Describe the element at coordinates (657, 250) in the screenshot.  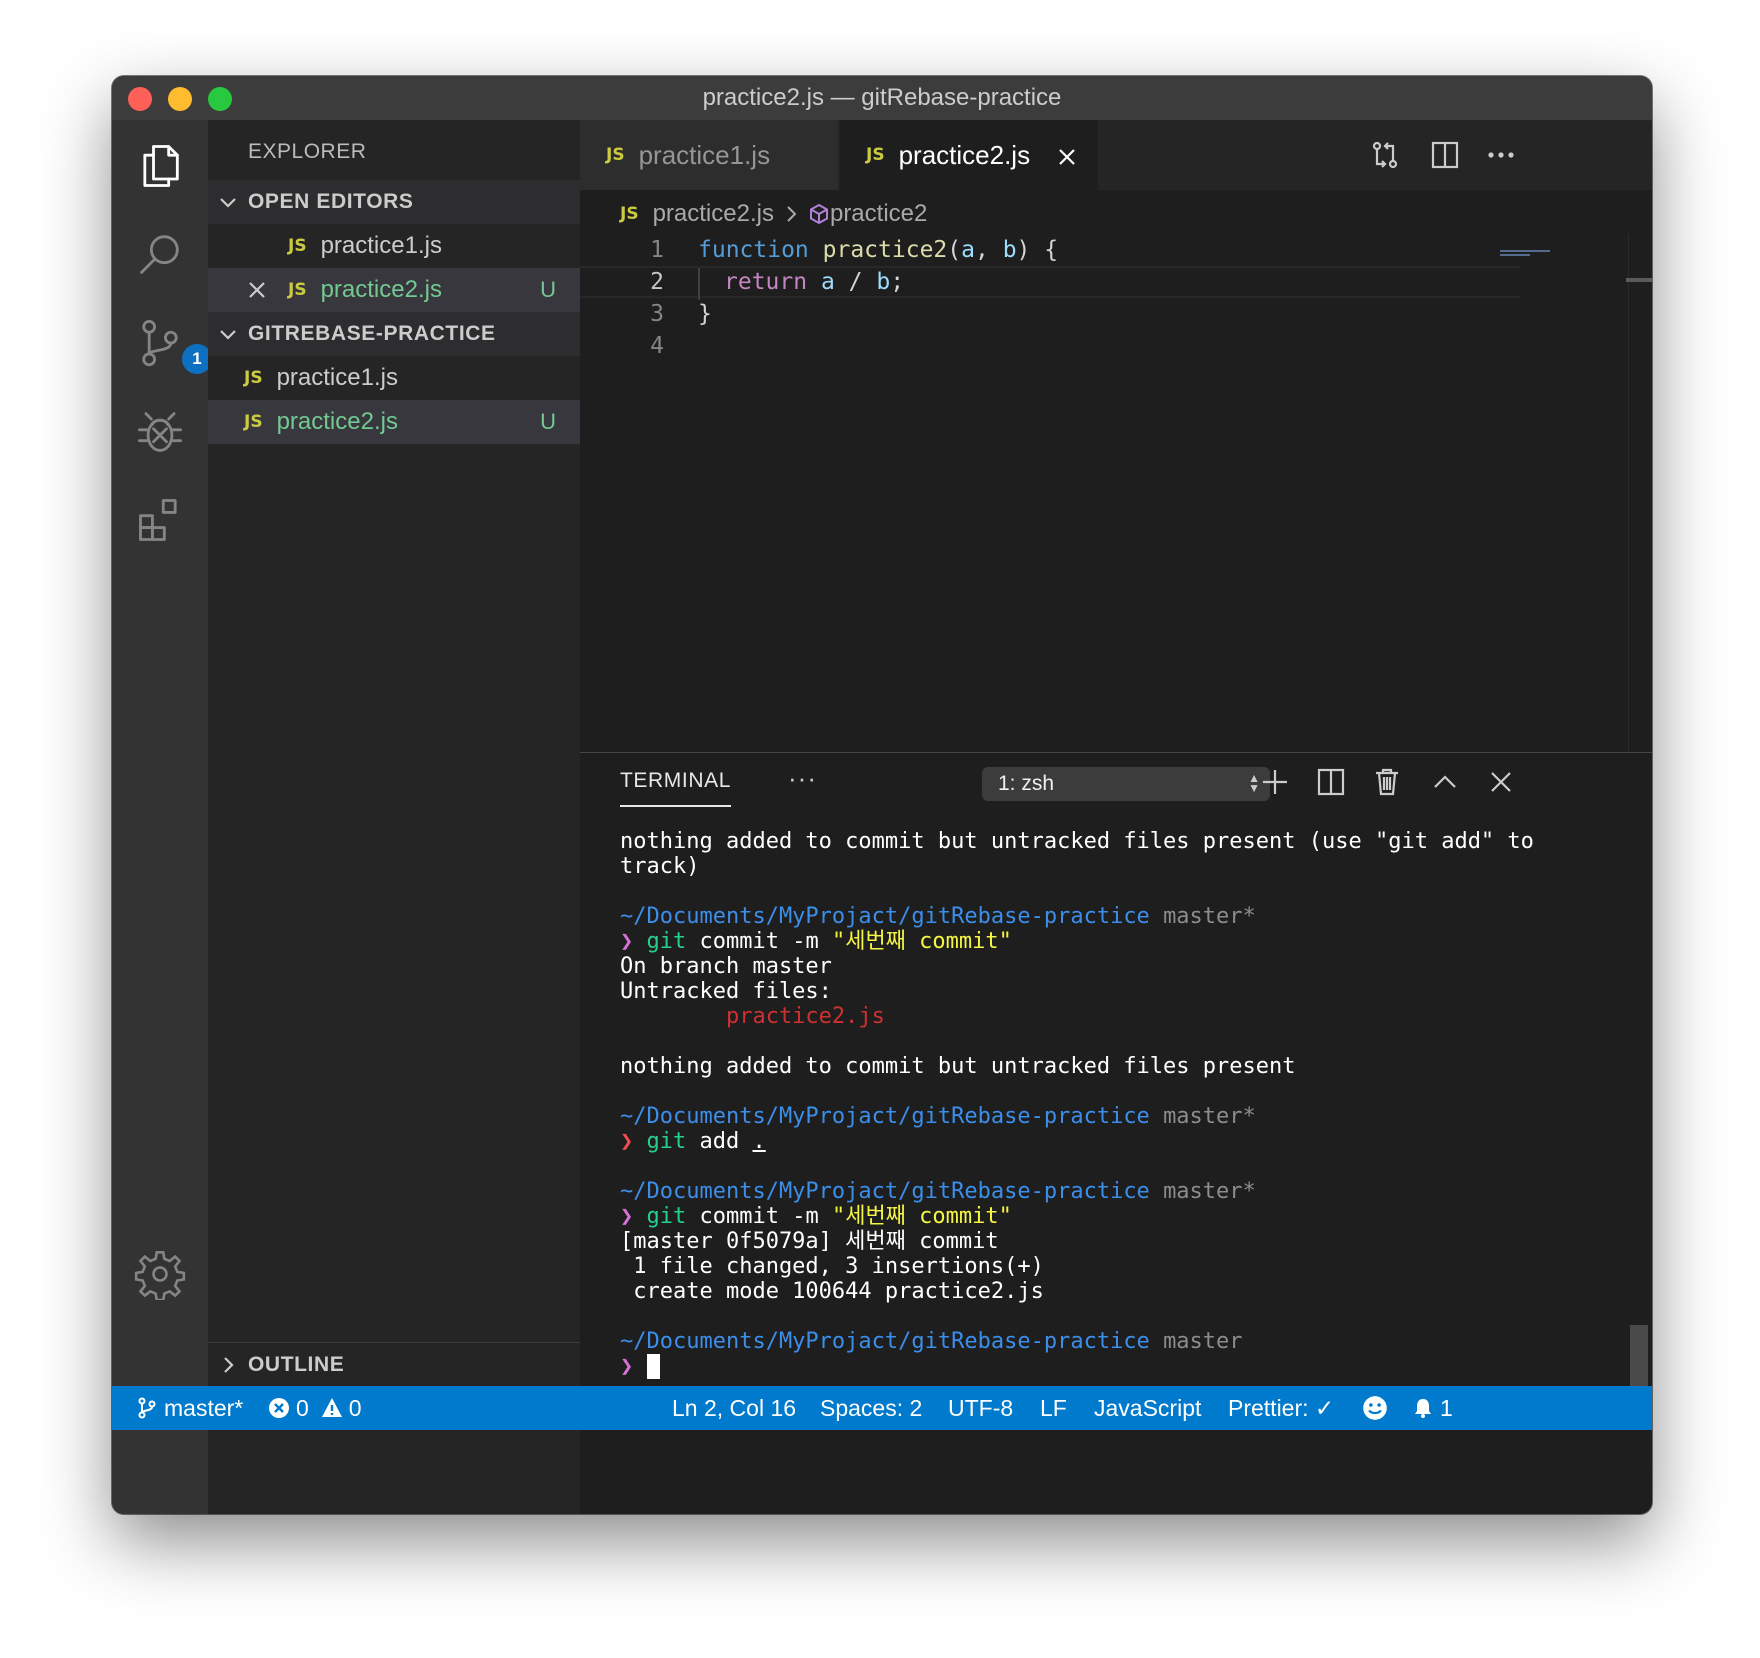
I see `line-number: 1` at that location.